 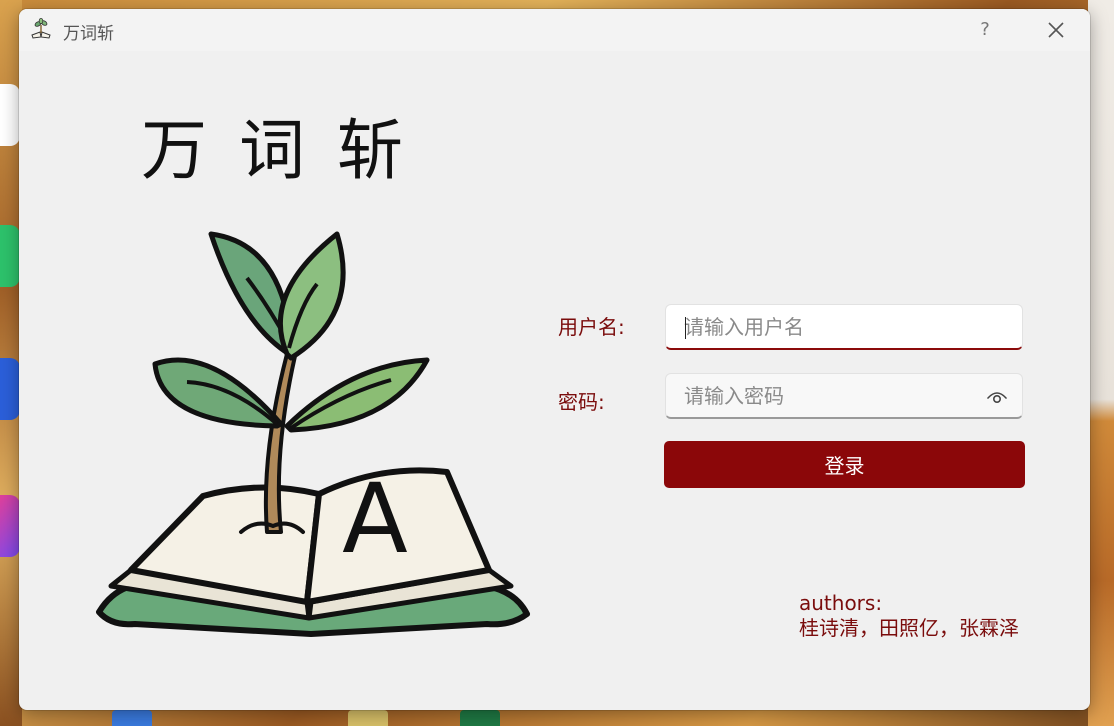 I want to click on leaf-left-low, so click(x=218, y=393).